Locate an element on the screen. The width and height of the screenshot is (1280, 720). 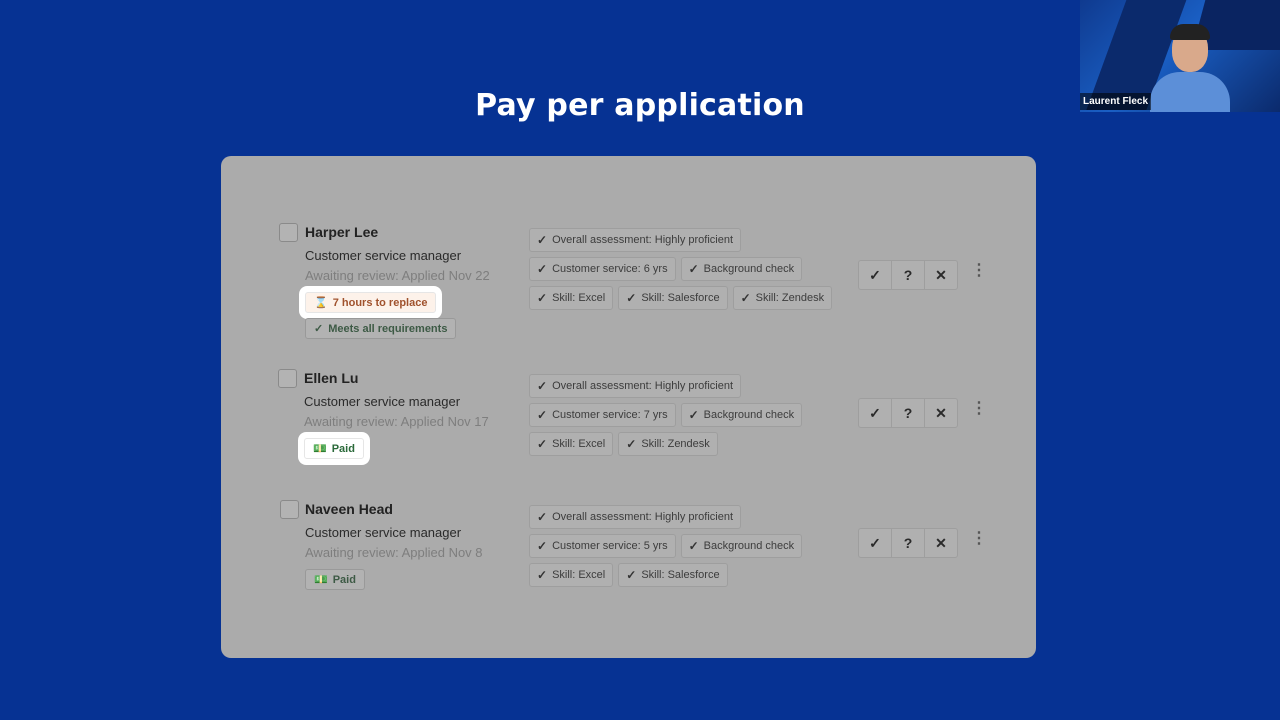
badge-label: 7 hours to replace is located at coordinates (380, 302).